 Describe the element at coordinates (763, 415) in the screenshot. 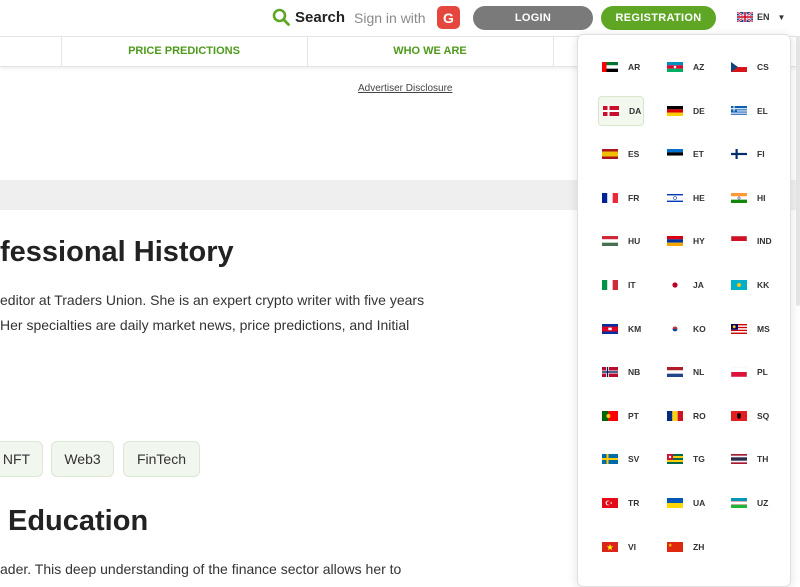

I see `language-code-label: SQ` at that location.